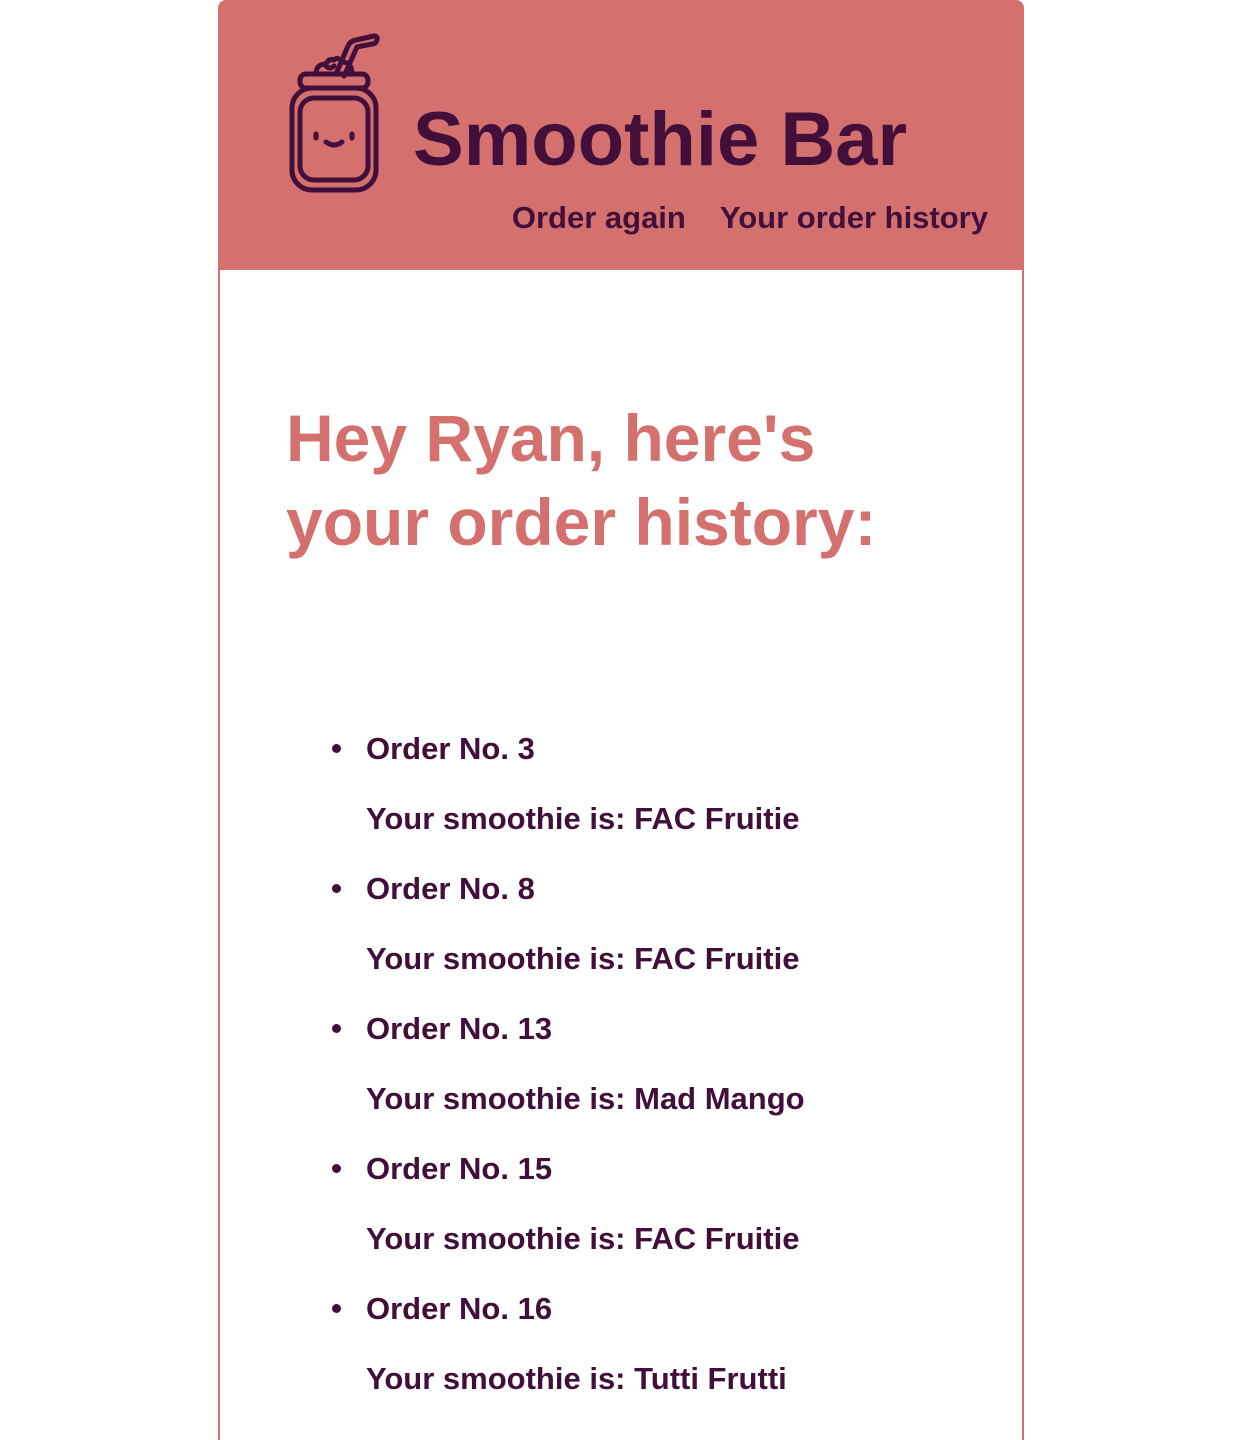  Describe the element at coordinates (854, 218) in the screenshot. I see `nav-order-history-link: Your order history` at that location.